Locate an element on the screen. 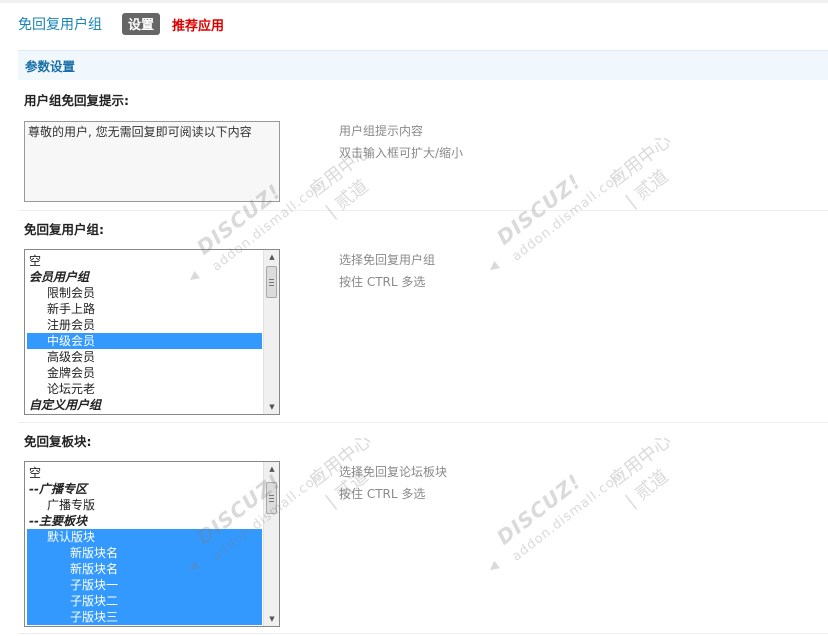  list-option: 金牌会员 is located at coordinates (144, 373).